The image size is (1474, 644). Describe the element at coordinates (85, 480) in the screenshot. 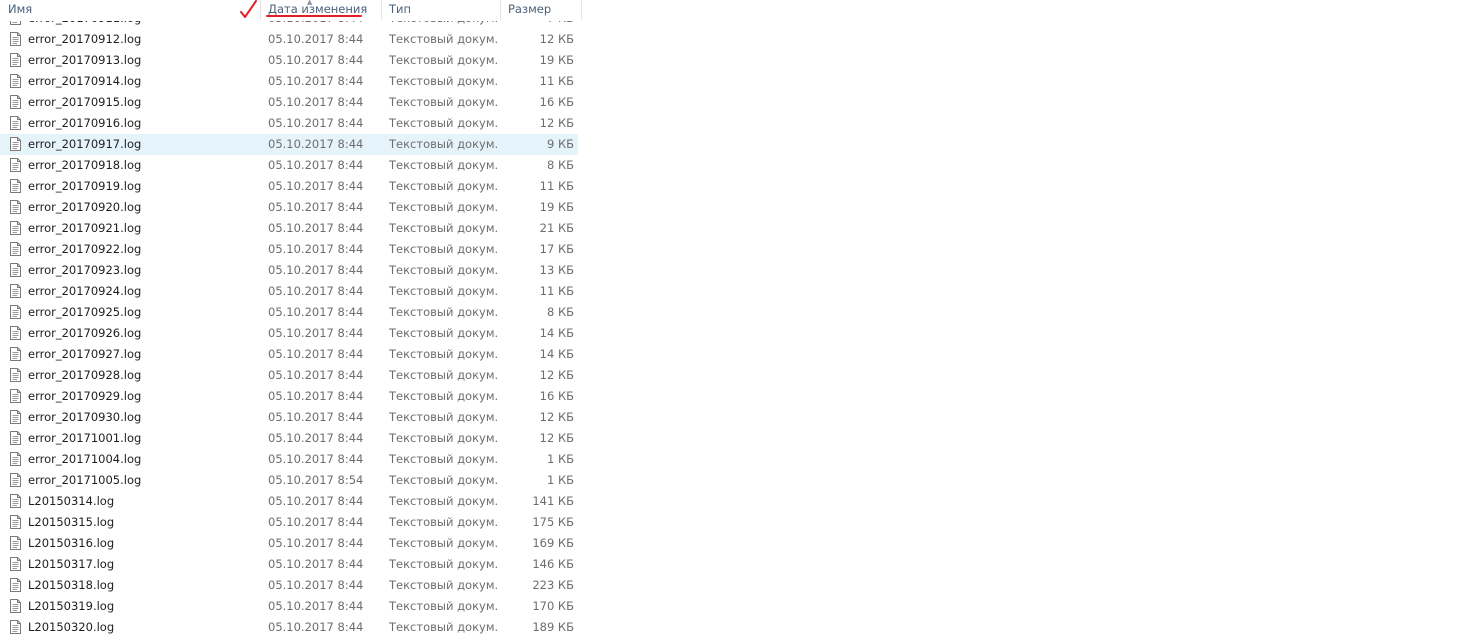

I see `file-name: error_20171005.log` at that location.